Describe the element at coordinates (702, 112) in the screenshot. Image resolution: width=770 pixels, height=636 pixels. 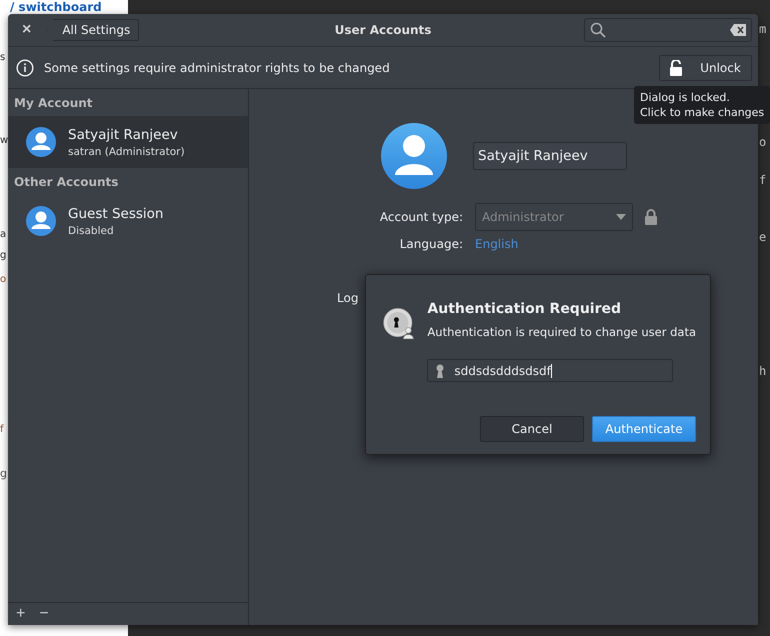
I see `tooltip-text: Click to make changes` at that location.